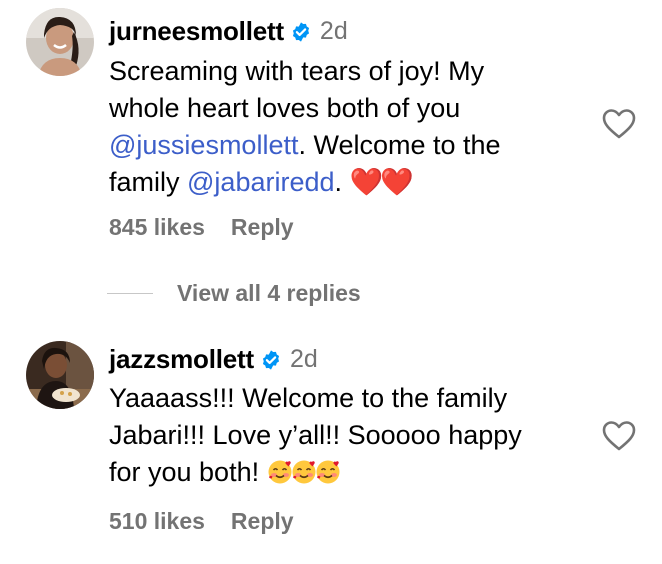 The width and height of the screenshot is (662, 564). Describe the element at coordinates (157, 521) in the screenshot. I see `like-count: 510 likes` at that location.